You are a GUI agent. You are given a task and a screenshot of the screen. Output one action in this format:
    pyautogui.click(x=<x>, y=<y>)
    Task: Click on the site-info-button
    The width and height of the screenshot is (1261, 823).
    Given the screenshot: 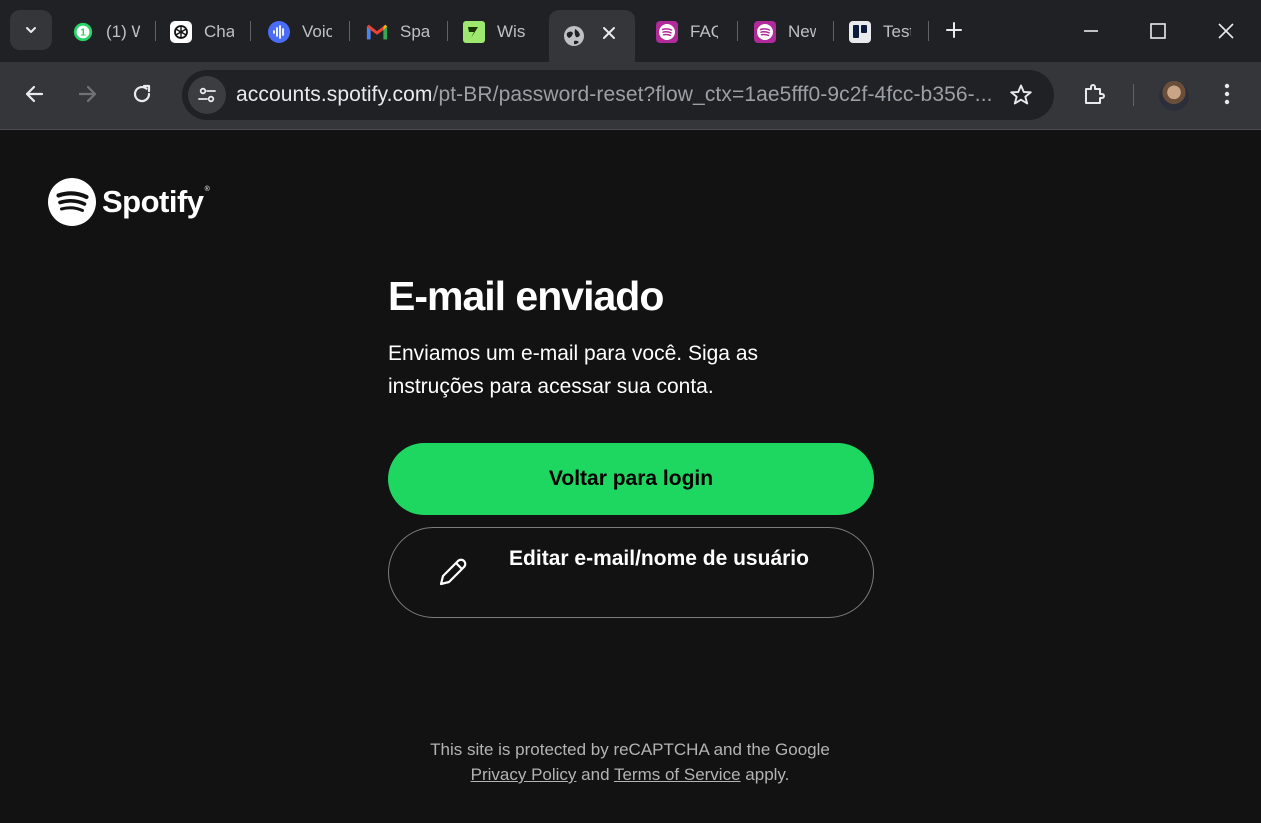 What is the action you would take?
    pyautogui.click(x=207, y=95)
    